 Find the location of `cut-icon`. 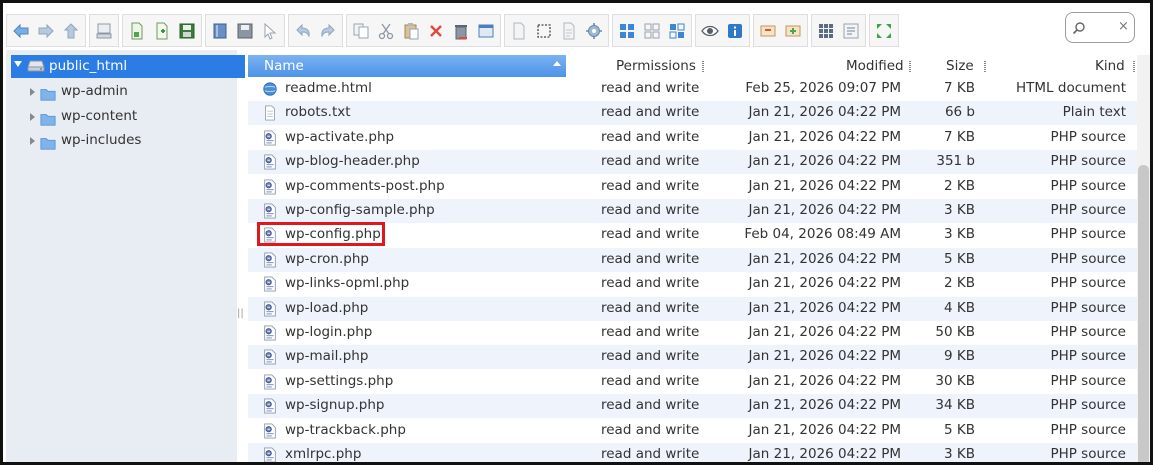

cut-icon is located at coordinates (386, 31).